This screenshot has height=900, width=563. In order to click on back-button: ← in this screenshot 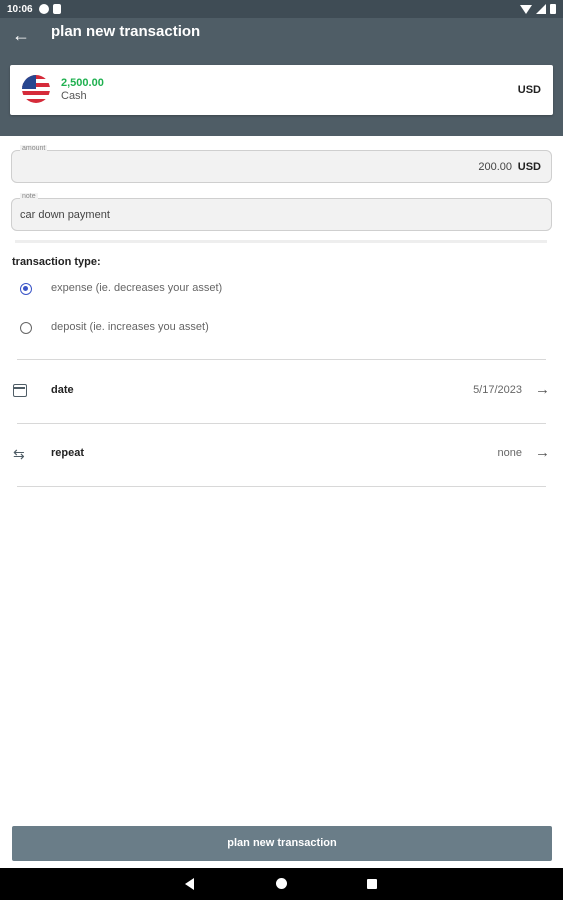, I will do `click(21, 35)`.